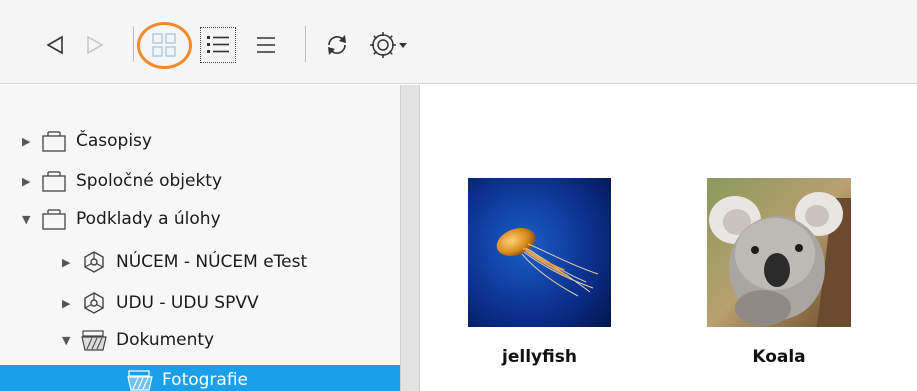 Image resolution: width=917 pixels, height=391 pixels. What do you see at coordinates (205, 380) in the screenshot?
I see `tree-item-label: Fotografie` at bounding box center [205, 380].